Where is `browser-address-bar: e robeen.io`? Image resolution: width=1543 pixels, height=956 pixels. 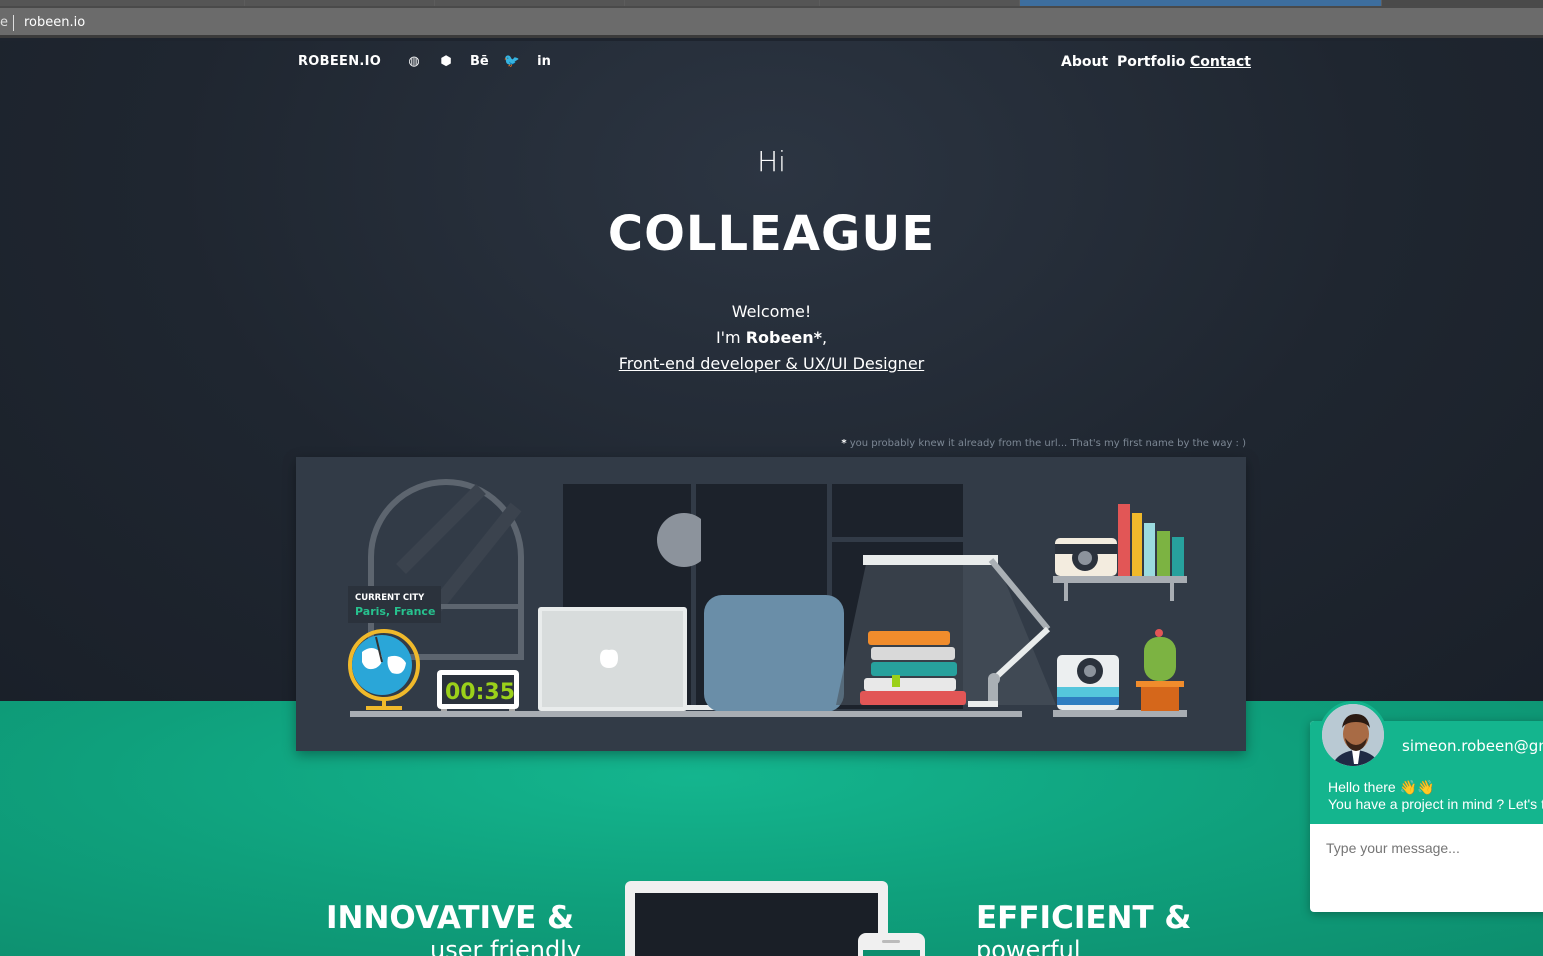 browser-address-bar: e robeen.io is located at coordinates (771, 23).